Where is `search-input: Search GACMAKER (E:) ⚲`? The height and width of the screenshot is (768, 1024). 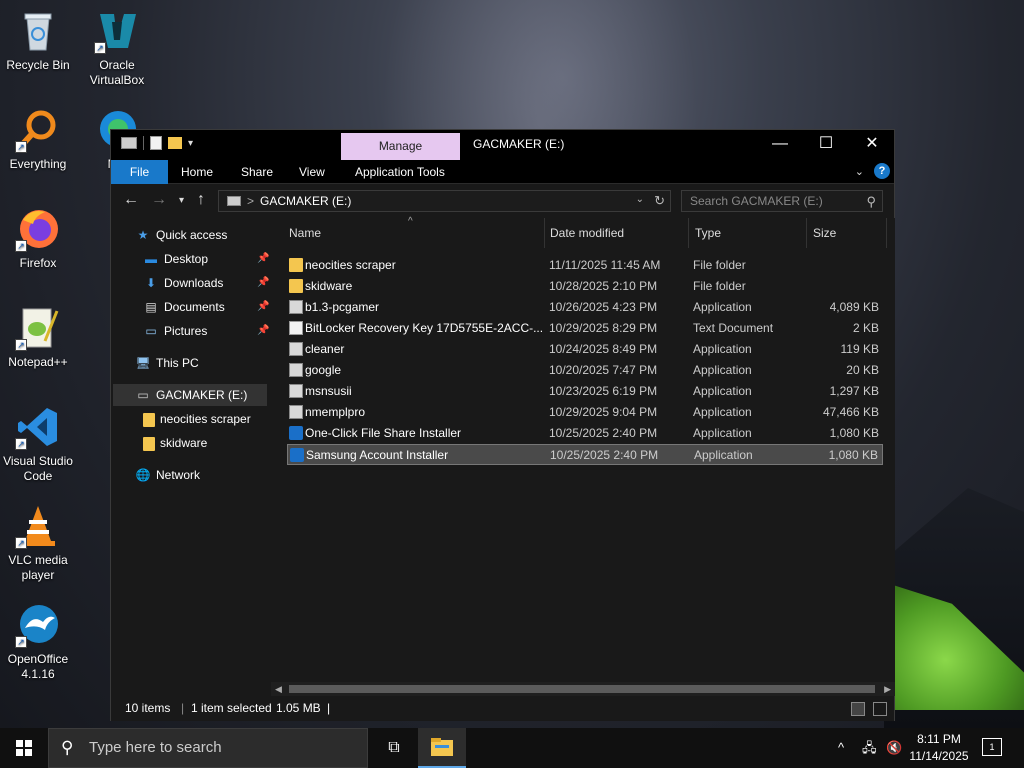 search-input: Search GACMAKER (E:) ⚲ is located at coordinates (782, 201).